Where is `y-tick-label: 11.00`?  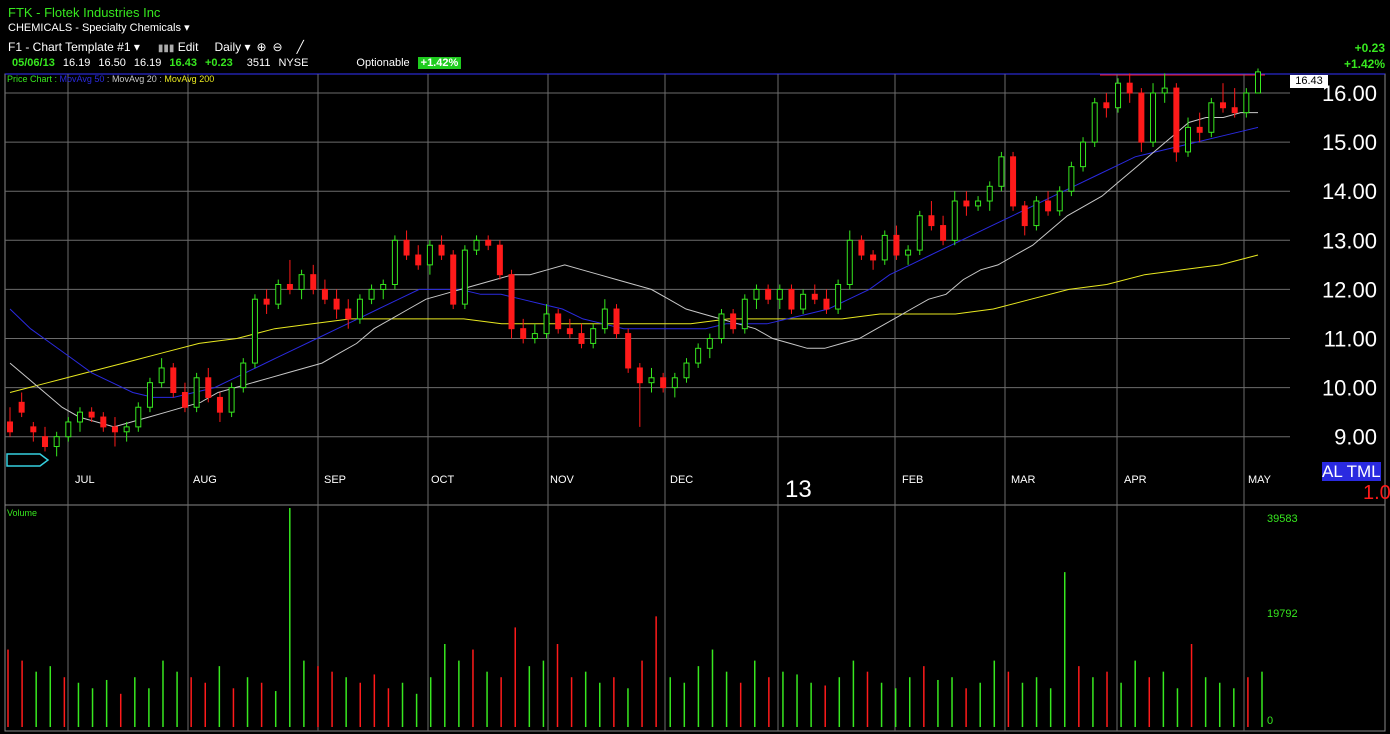 y-tick-label: 11.00 is located at coordinates (1350, 339).